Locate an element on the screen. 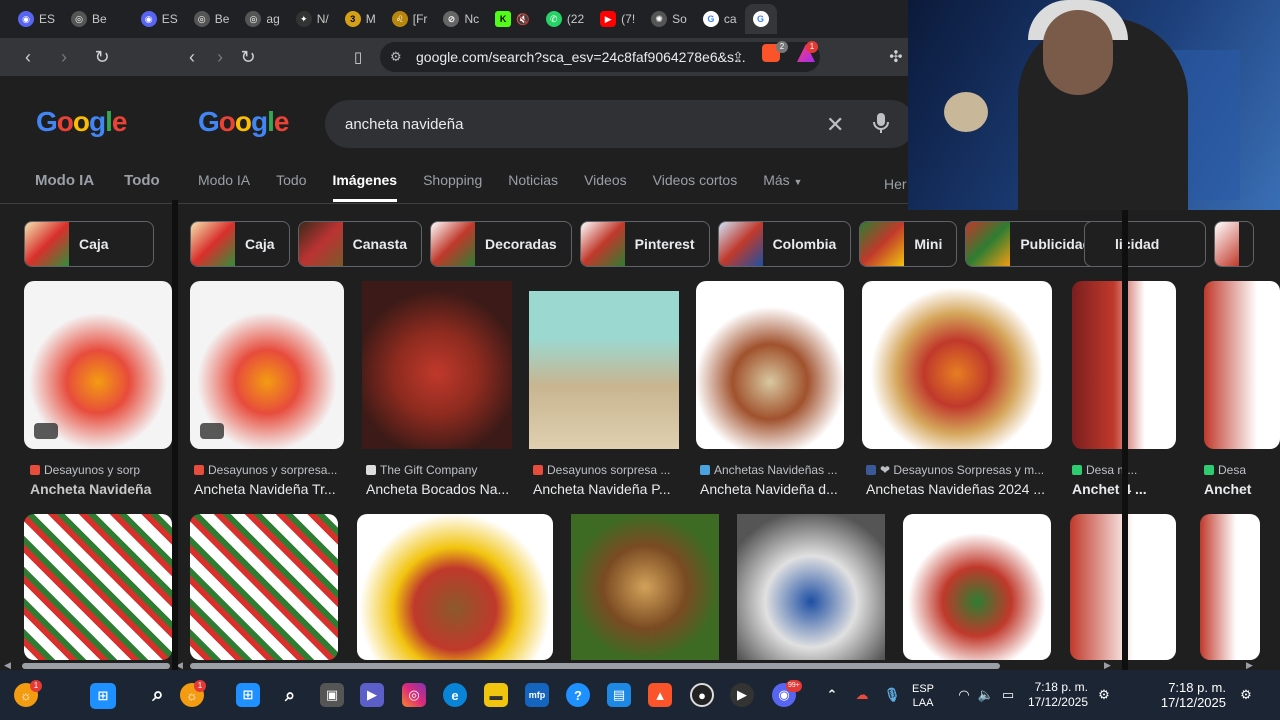 The width and height of the screenshot is (1280, 720). browser-tab: ✆ (22 is located at coordinates (565, 19).